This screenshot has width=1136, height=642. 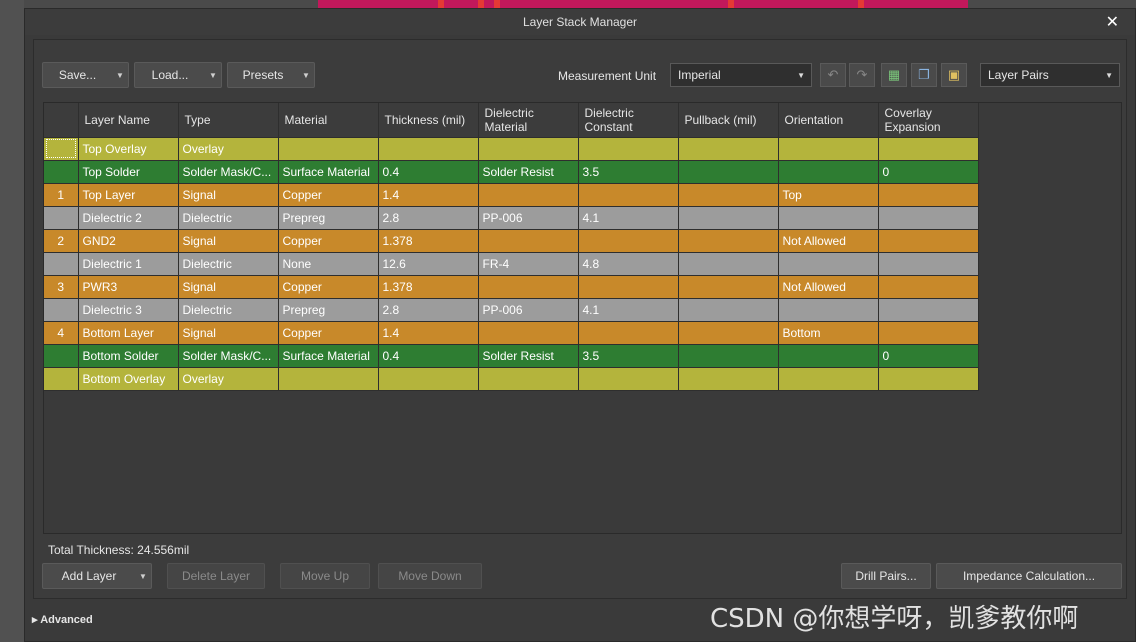 I want to click on column-header-thickness: Thickness (mil), so click(x=428, y=120).